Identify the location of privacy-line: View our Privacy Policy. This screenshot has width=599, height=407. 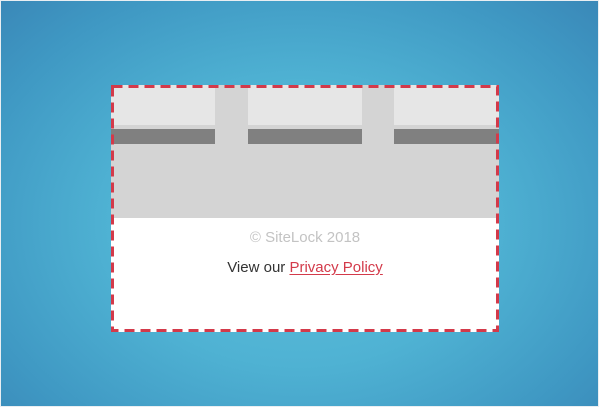
(305, 268).